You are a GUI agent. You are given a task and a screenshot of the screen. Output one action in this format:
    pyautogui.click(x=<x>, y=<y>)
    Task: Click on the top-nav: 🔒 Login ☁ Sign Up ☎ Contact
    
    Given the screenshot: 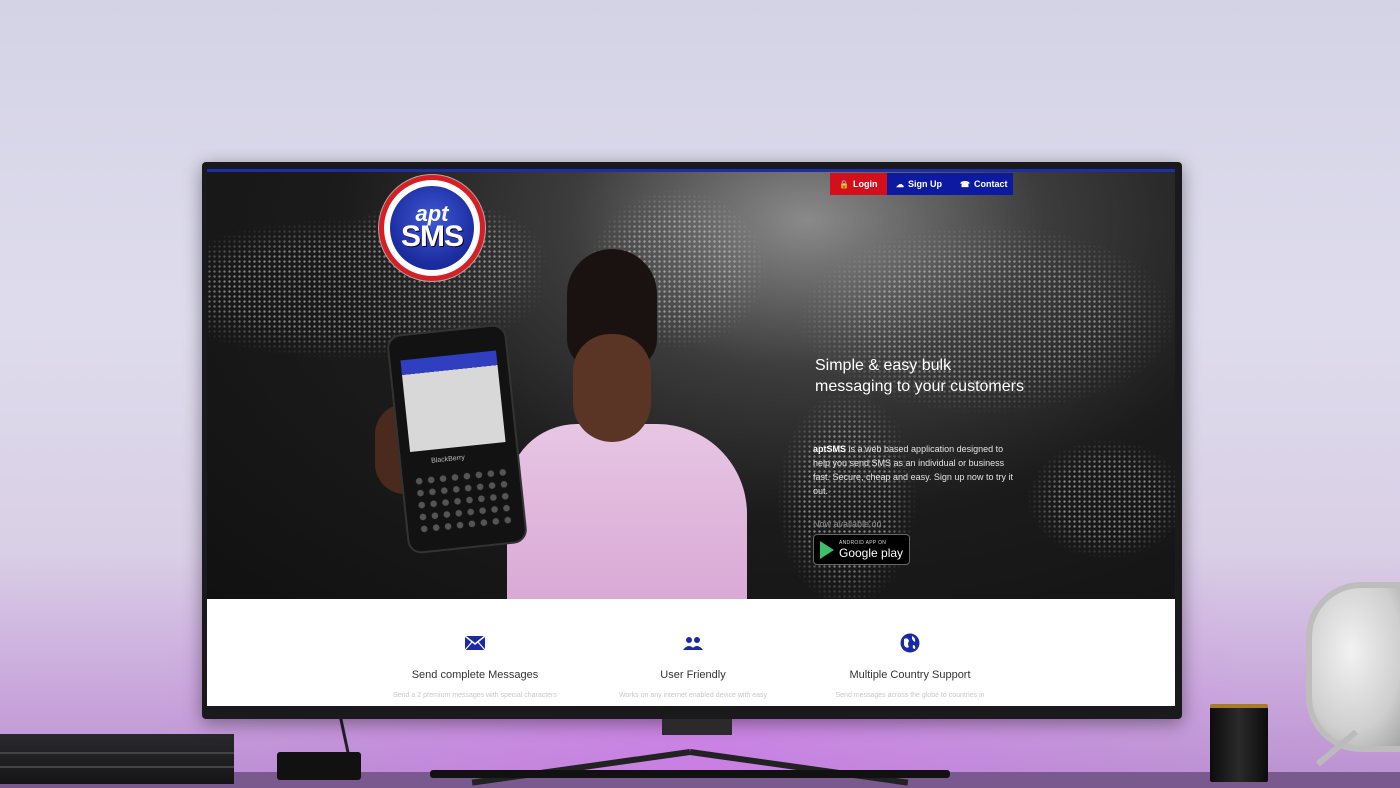 What is the action you would take?
    pyautogui.click(x=921, y=184)
    